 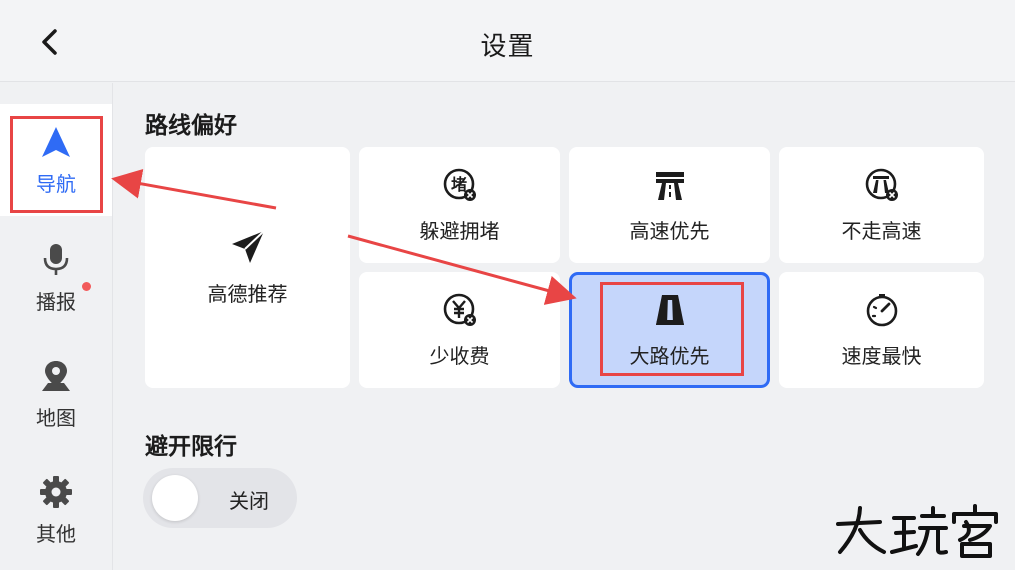 What do you see at coordinates (56, 510) in the screenshot?
I see `sidebar-item-other: 其他` at bounding box center [56, 510].